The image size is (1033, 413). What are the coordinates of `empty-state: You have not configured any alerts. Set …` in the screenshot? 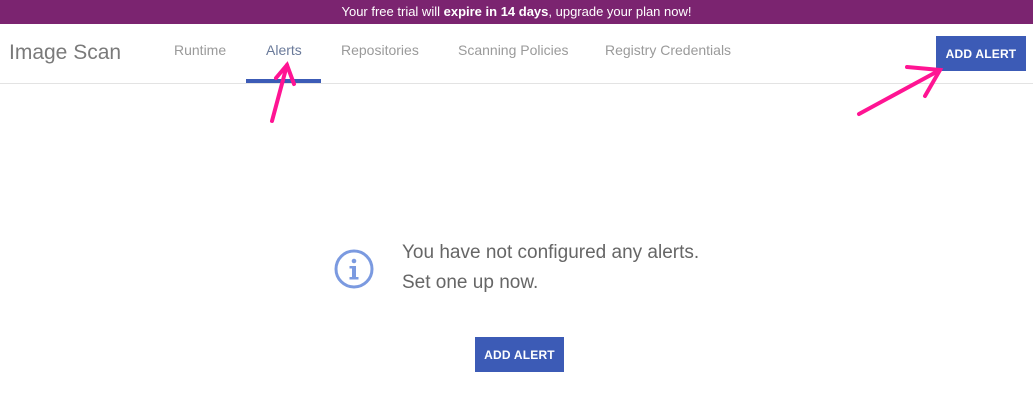 It's located at (543, 270).